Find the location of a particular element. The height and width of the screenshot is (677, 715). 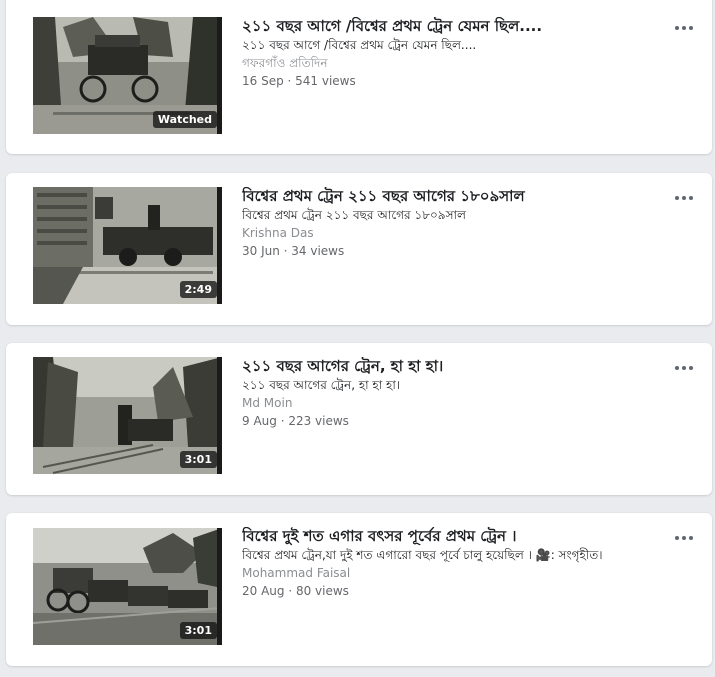

video-author: Md Moin is located at coordinates (457, 403).